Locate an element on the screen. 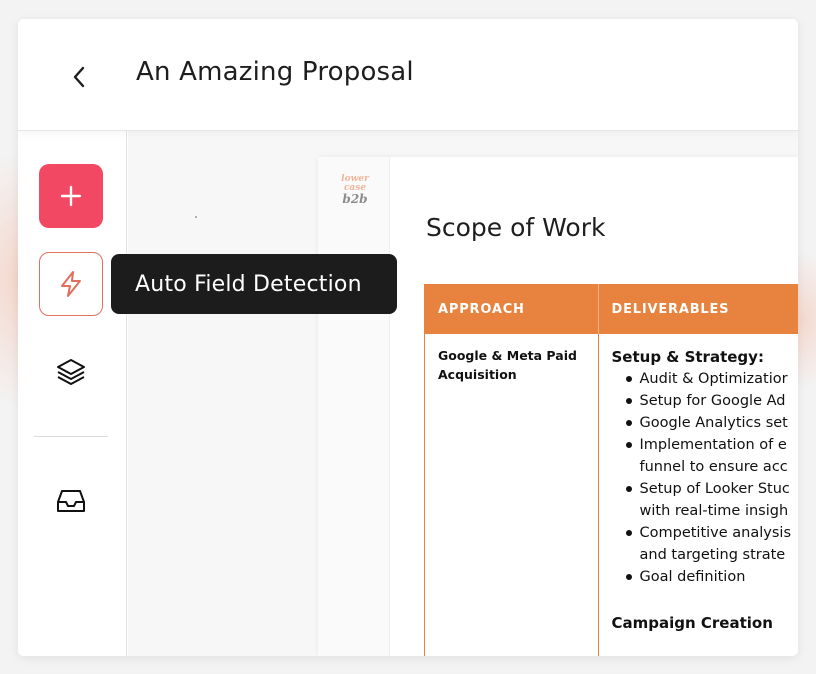  layers-button is located at coordinates (71, 372).